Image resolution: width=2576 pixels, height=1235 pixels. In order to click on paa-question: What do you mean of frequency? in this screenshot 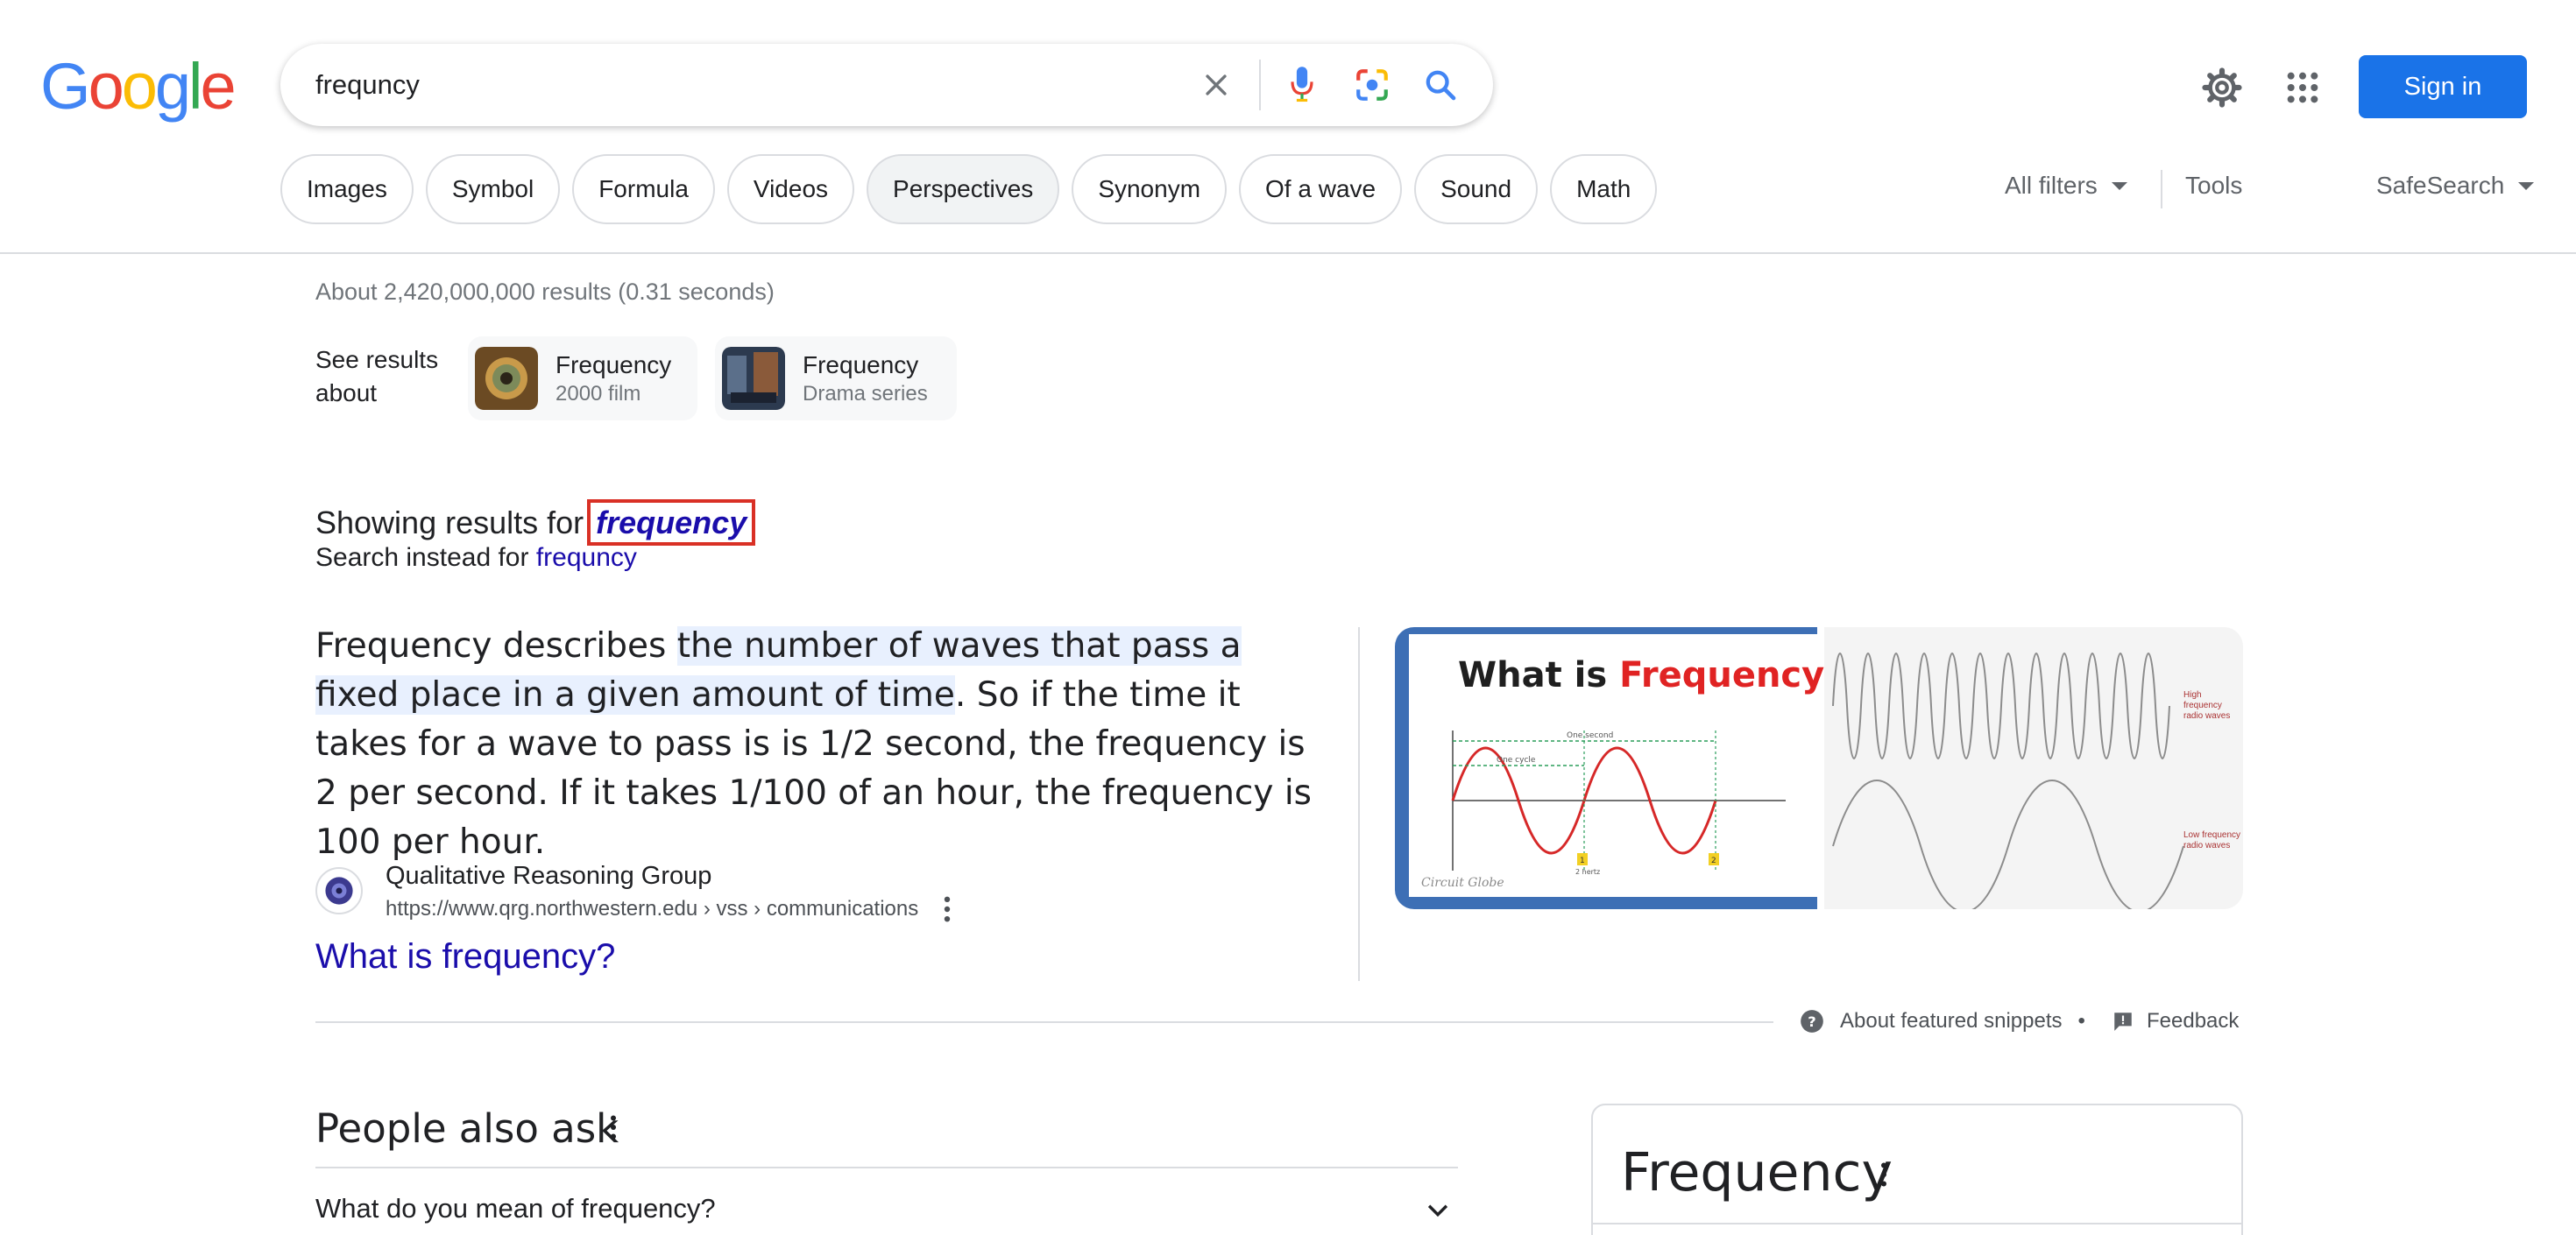, I will do `click(515, 1208)`.